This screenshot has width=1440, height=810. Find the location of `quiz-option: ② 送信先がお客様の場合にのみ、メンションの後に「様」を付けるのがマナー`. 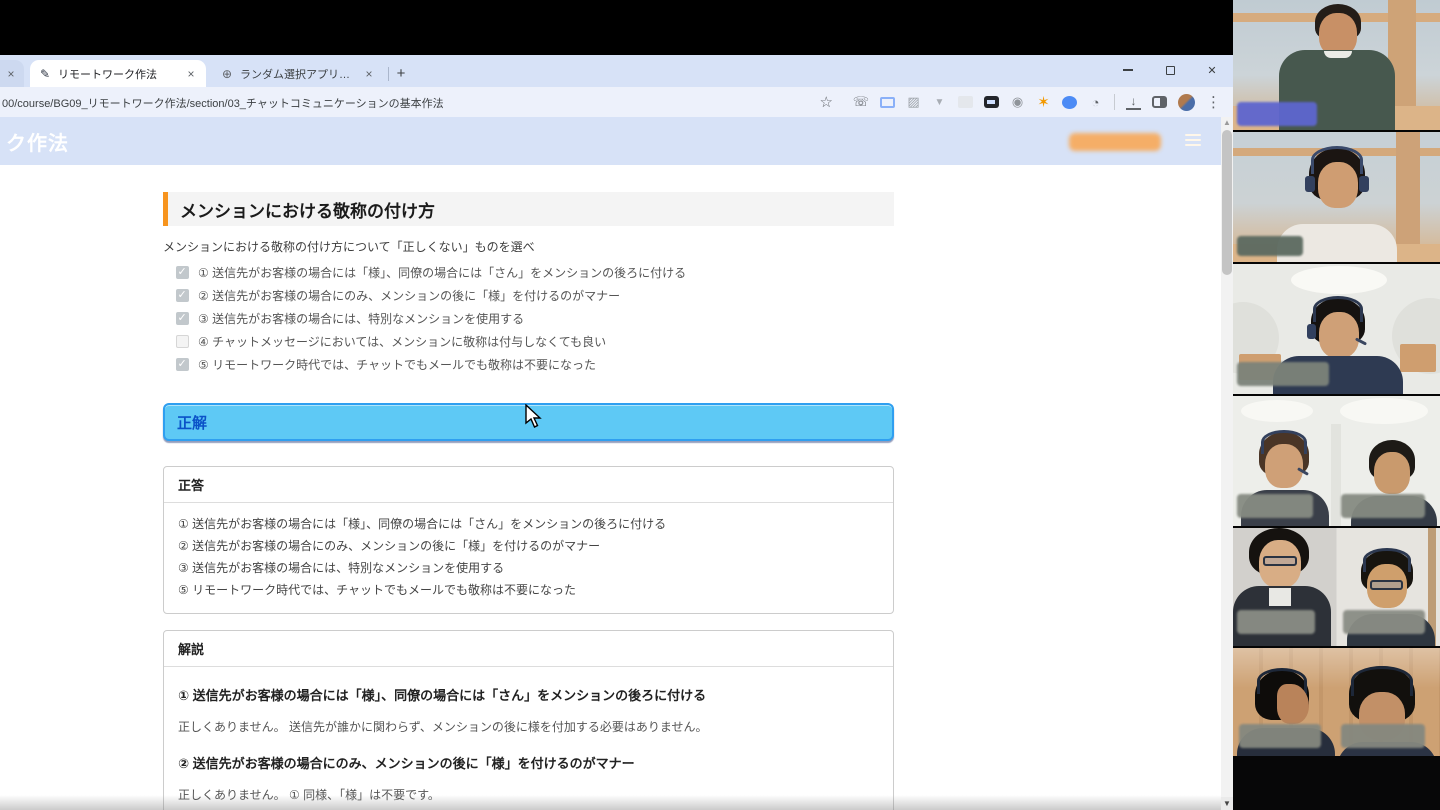

quiz-option: ② 送信先がお客様の場合にのみ、メンションの後に「様」を付けるのがマナー is located at coordinates (535, 295).